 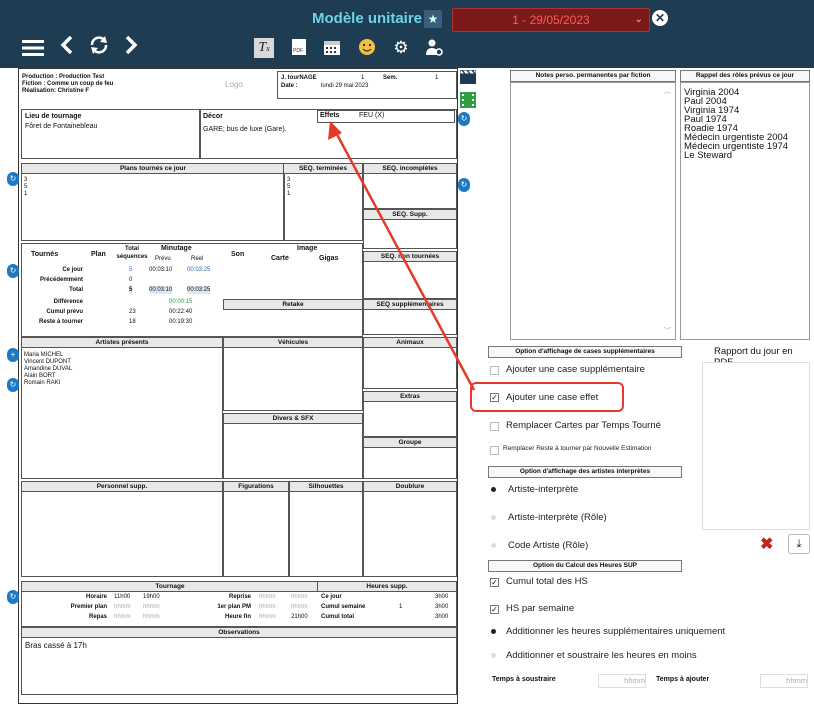 I want to click on annotation-arrow, so click(x=402, y=256).